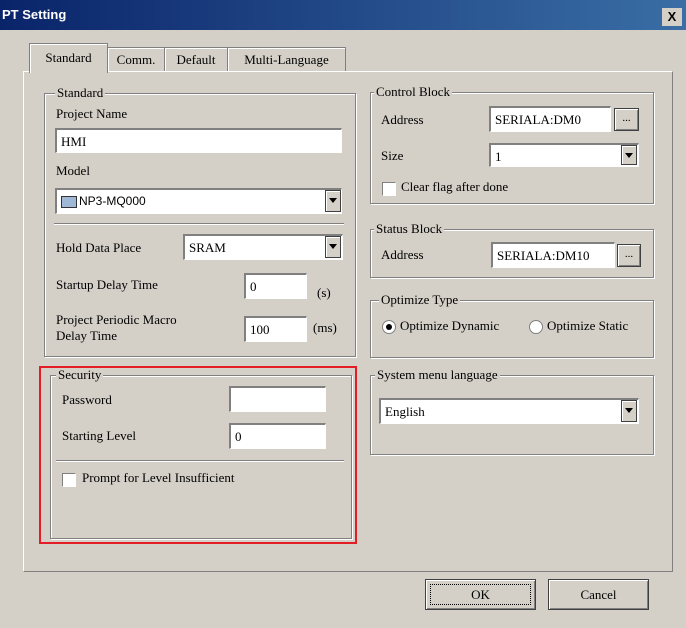  Describe the element at coordinates (389, 327) in the screenshot. I see `optimize-dynamic-radio` at that location.